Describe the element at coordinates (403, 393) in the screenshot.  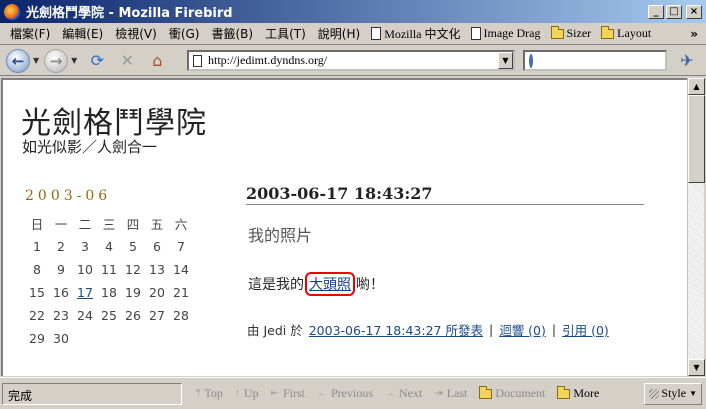
I see `nav-next-link: → Next` at that location.